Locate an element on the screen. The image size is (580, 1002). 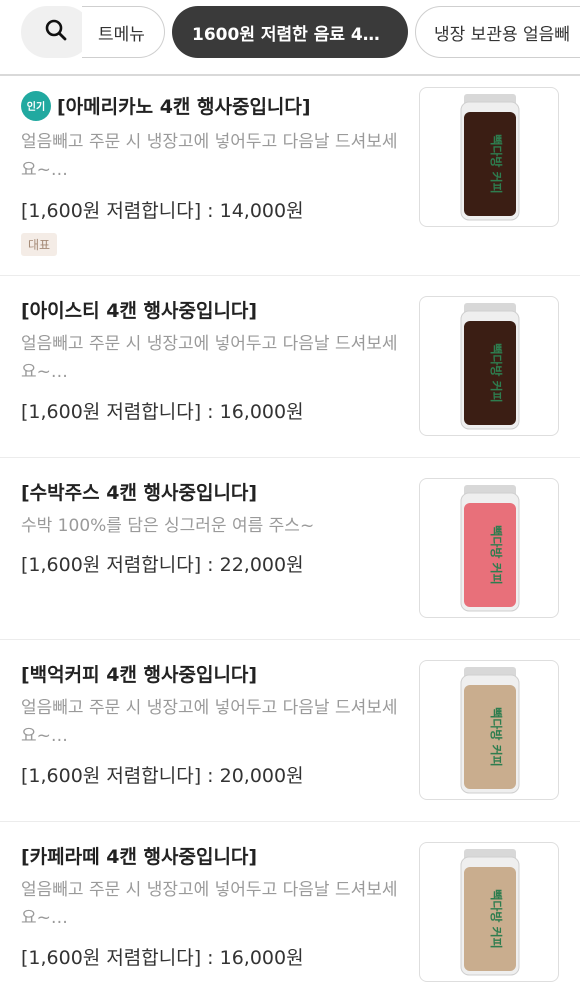
chip-label: 냉장 보관용 얼음빼 is located at coordinates (502, 34).